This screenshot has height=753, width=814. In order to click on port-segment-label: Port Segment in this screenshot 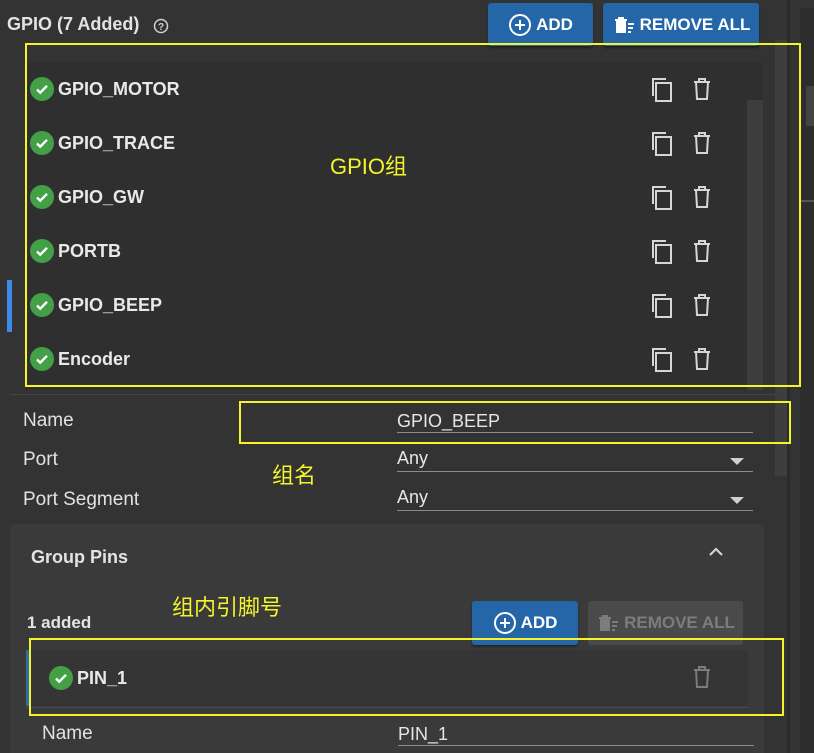, I will do `click(81, 499)`.